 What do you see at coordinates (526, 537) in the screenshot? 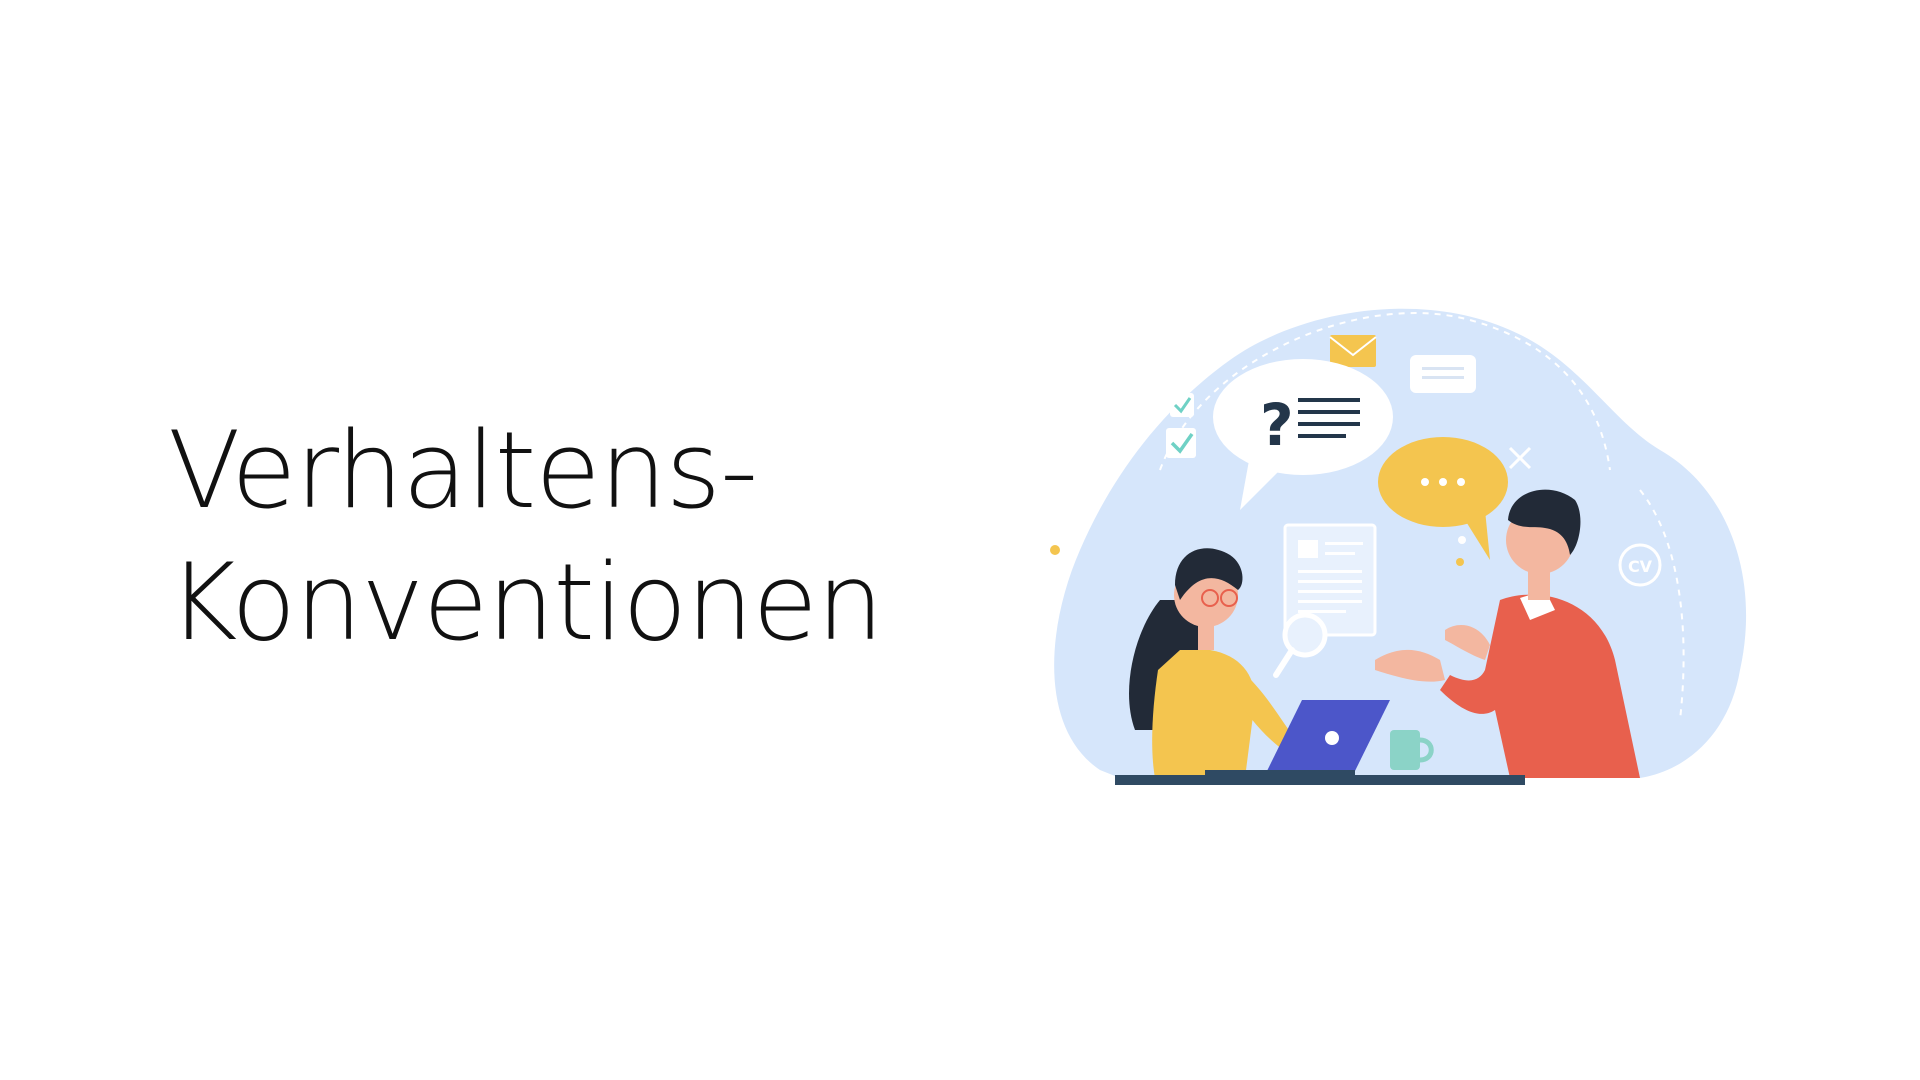
I see `slide-title: Verhaltens- Konventionen` at bounding box center [526, 537].